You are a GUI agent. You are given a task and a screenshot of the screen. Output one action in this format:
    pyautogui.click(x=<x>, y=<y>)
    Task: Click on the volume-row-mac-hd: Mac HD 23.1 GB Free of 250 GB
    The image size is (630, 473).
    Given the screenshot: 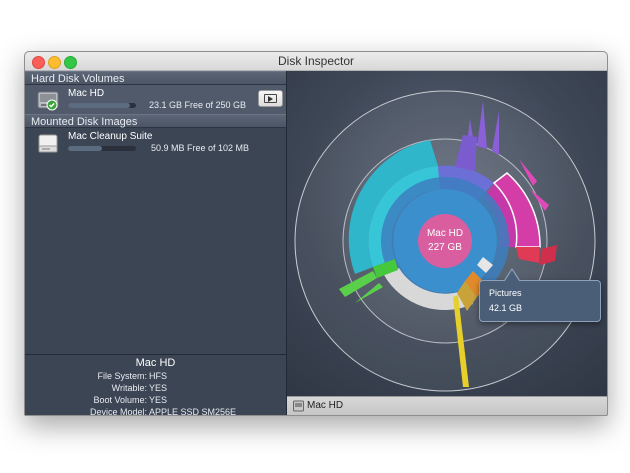 What is the action you would take?
    pyautogui.click(x=155, y=99)
    